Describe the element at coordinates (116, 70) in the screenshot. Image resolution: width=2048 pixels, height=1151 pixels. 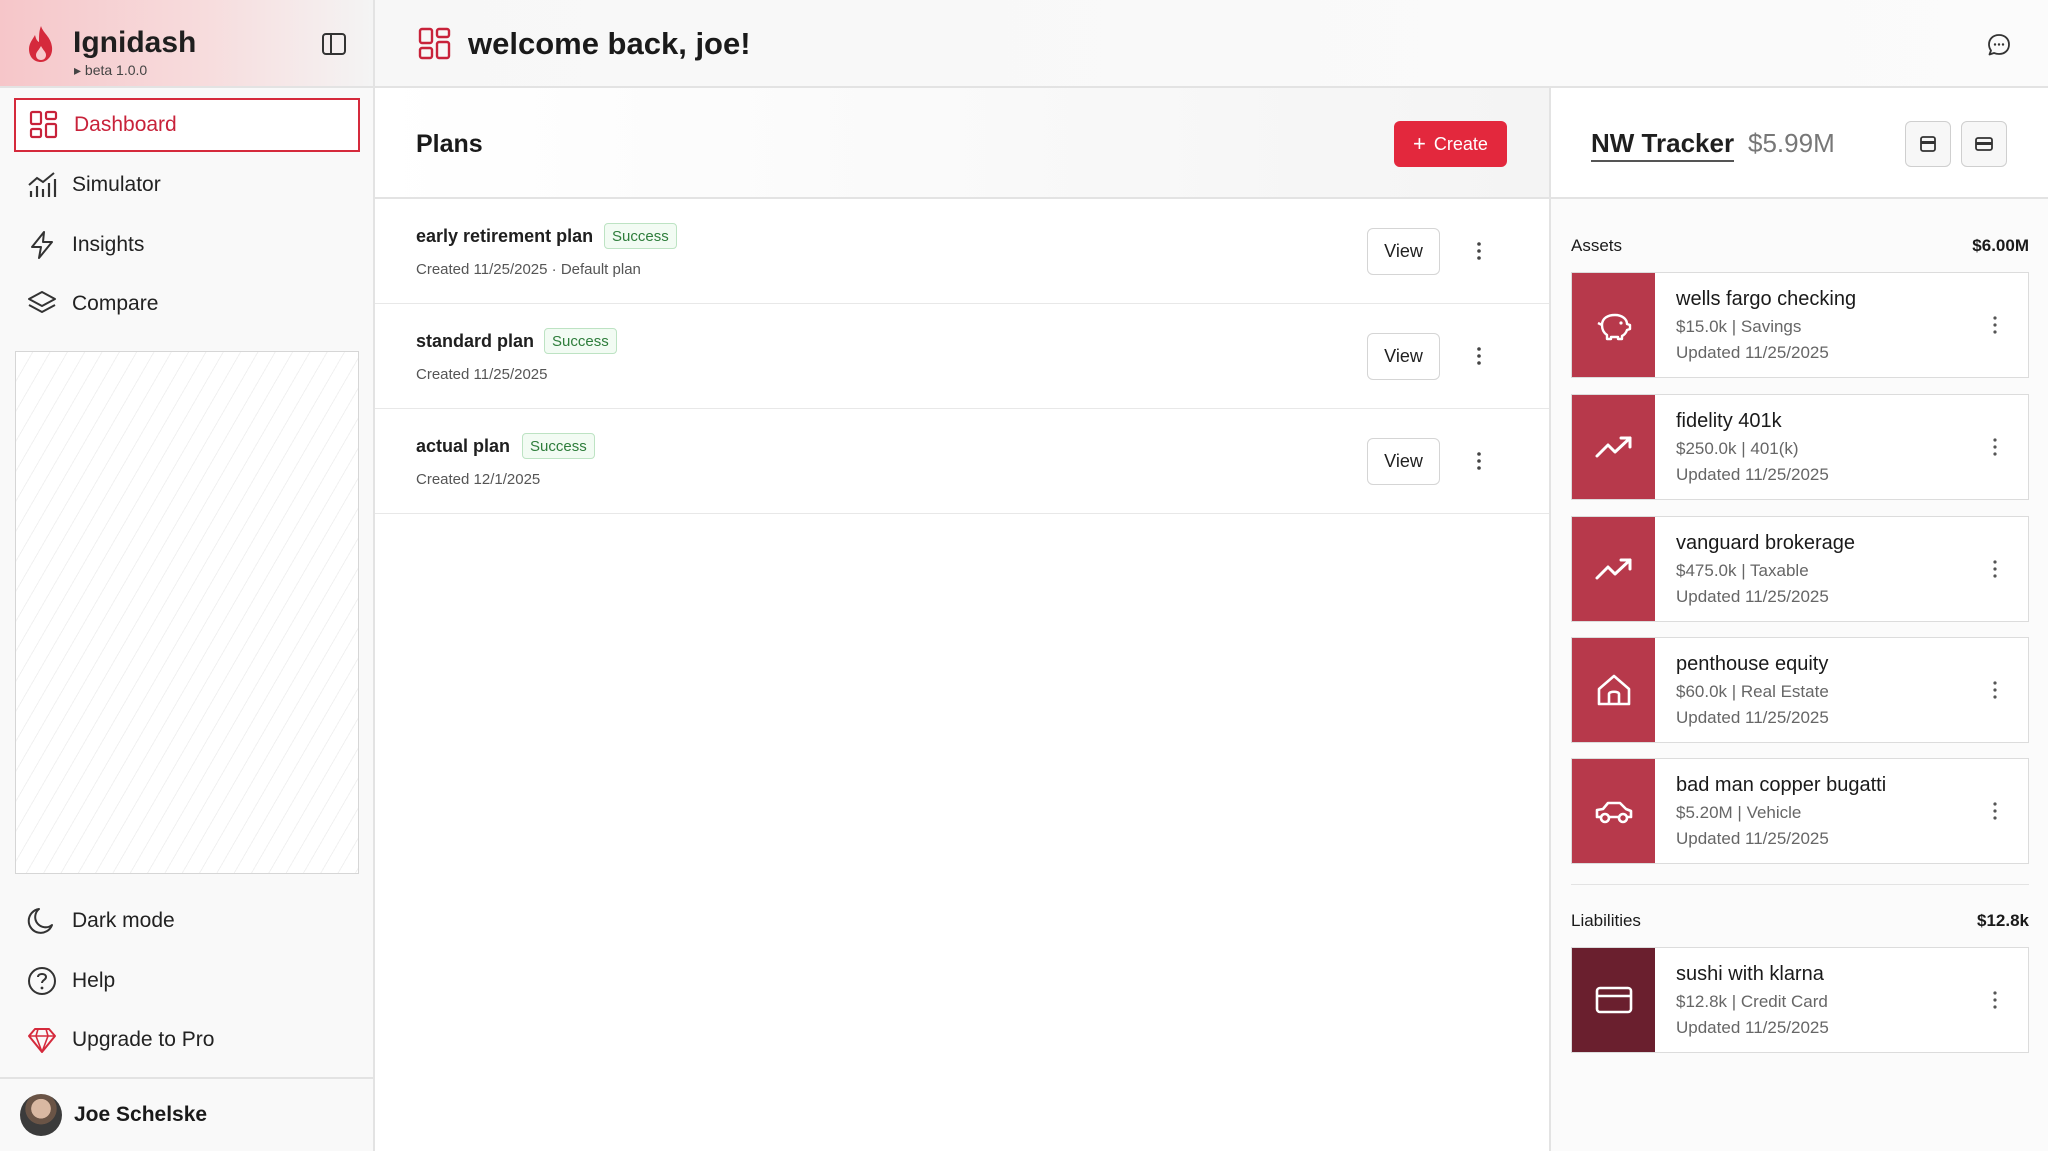
I see `version-label: beta 1.0.0` at that location.